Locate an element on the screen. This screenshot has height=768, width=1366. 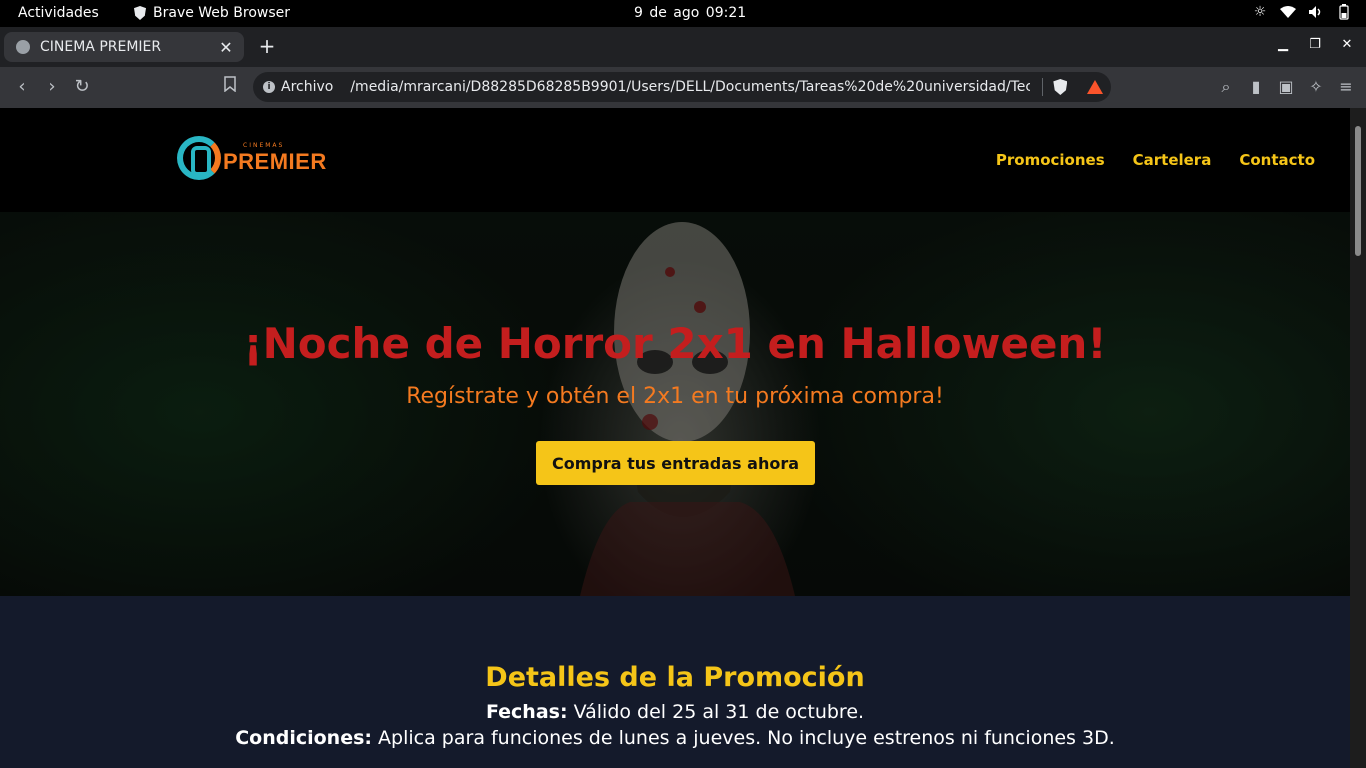
logo-mark-icon is located at coordinates (199, 158).